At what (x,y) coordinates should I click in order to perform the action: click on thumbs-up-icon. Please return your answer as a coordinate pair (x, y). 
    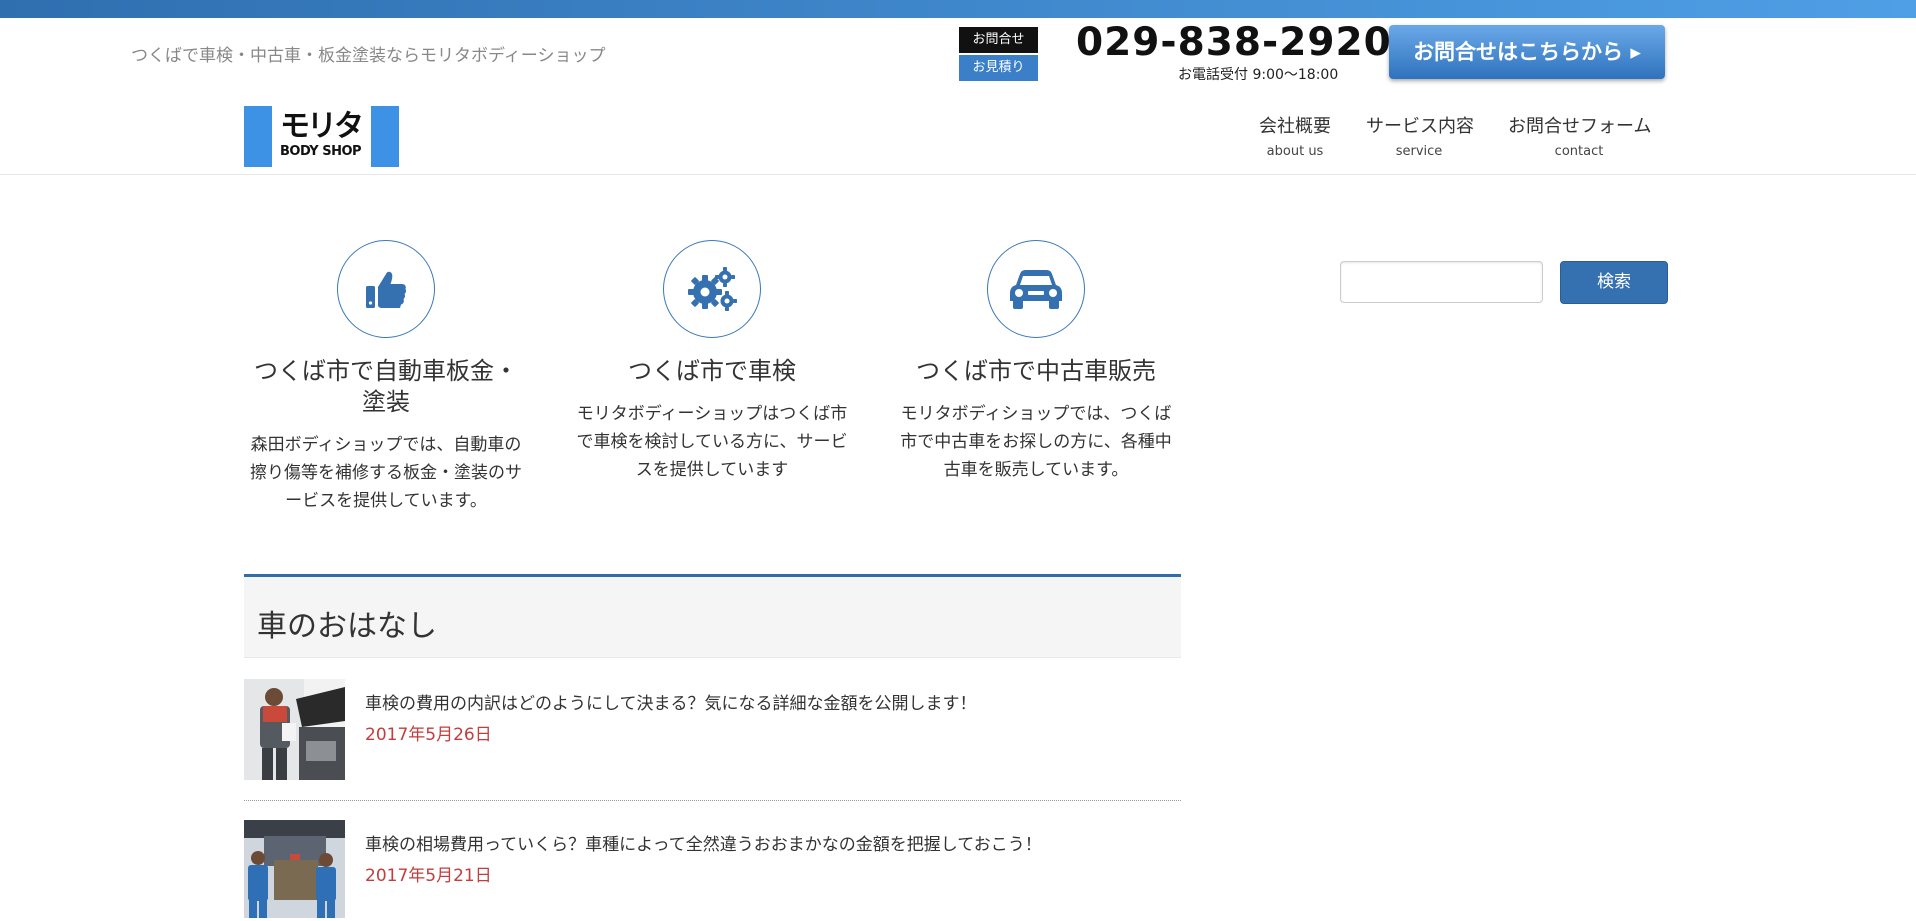
    Looking at the image, I should click on (386, 289).